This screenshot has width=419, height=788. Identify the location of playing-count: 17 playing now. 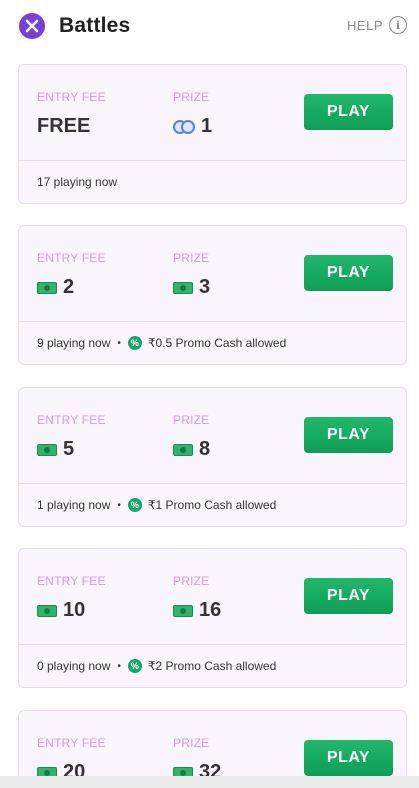
(77, 182).